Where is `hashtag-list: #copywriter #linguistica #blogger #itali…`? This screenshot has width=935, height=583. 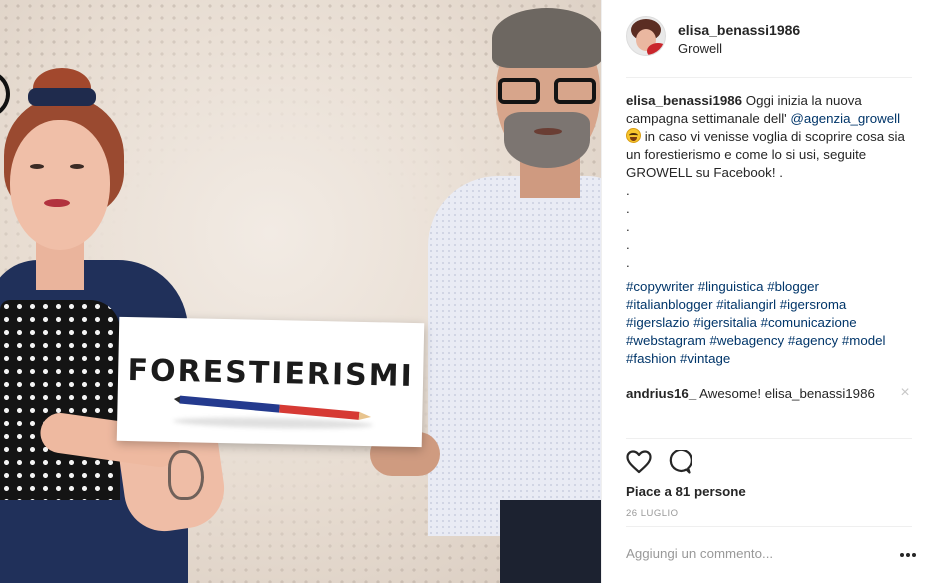
hashtag-list: #copywriter #linguistica #blogger #itali… is located at coordinates (771, 323).